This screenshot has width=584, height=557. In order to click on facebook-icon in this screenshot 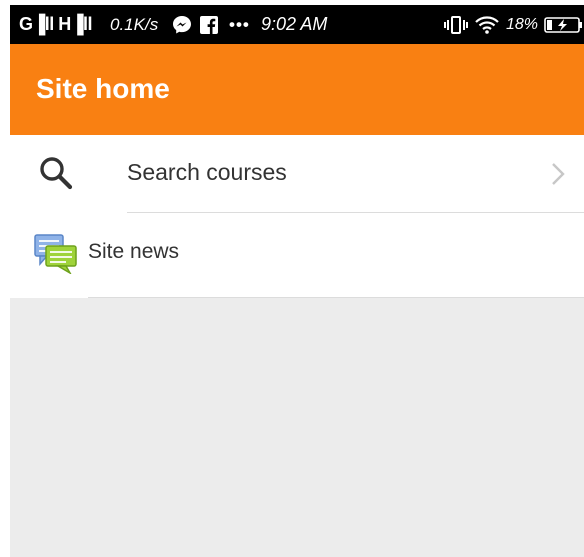, I will do `click(209, 24)`.